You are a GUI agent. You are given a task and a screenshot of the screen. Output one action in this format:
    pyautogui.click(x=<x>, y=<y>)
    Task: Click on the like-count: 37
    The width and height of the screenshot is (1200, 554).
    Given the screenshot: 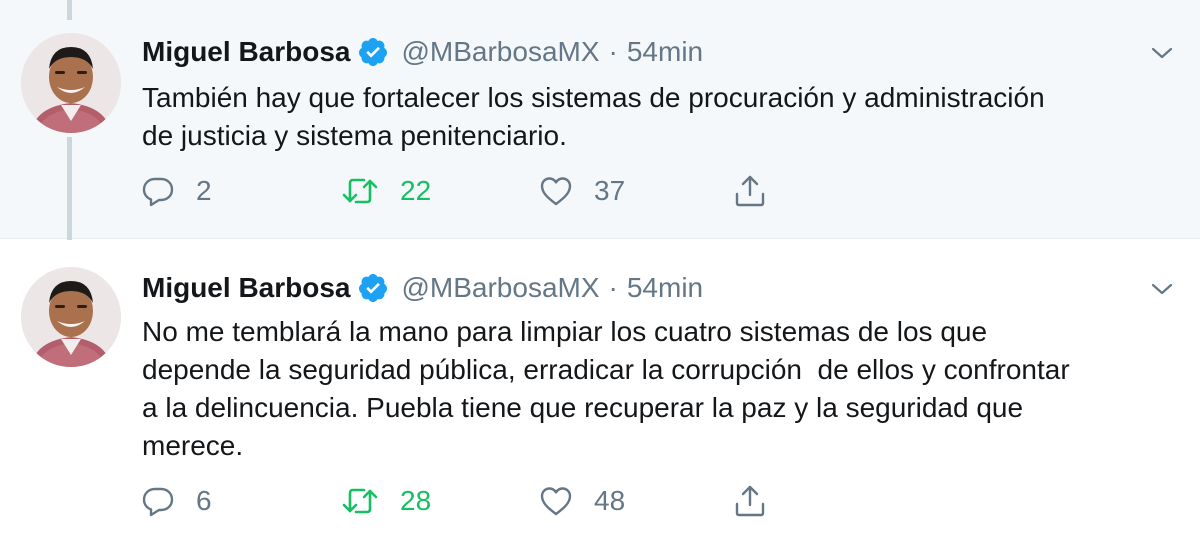 What is the action you would take?
    pyautogui.click(x=610, y=190)
    